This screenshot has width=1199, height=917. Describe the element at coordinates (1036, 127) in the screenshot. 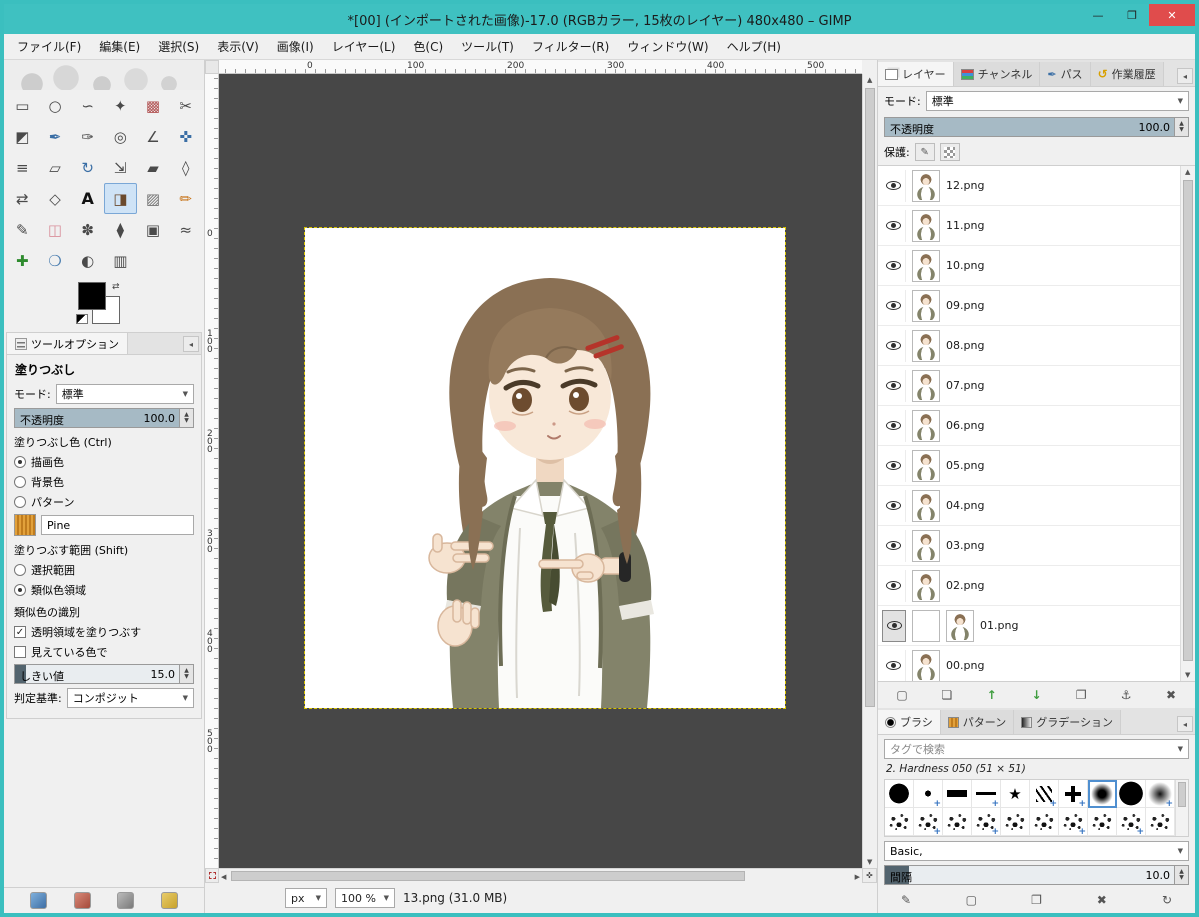

I see `layer-opacity-slider: 不透明度 100.0 ▲ ▼` at that location.